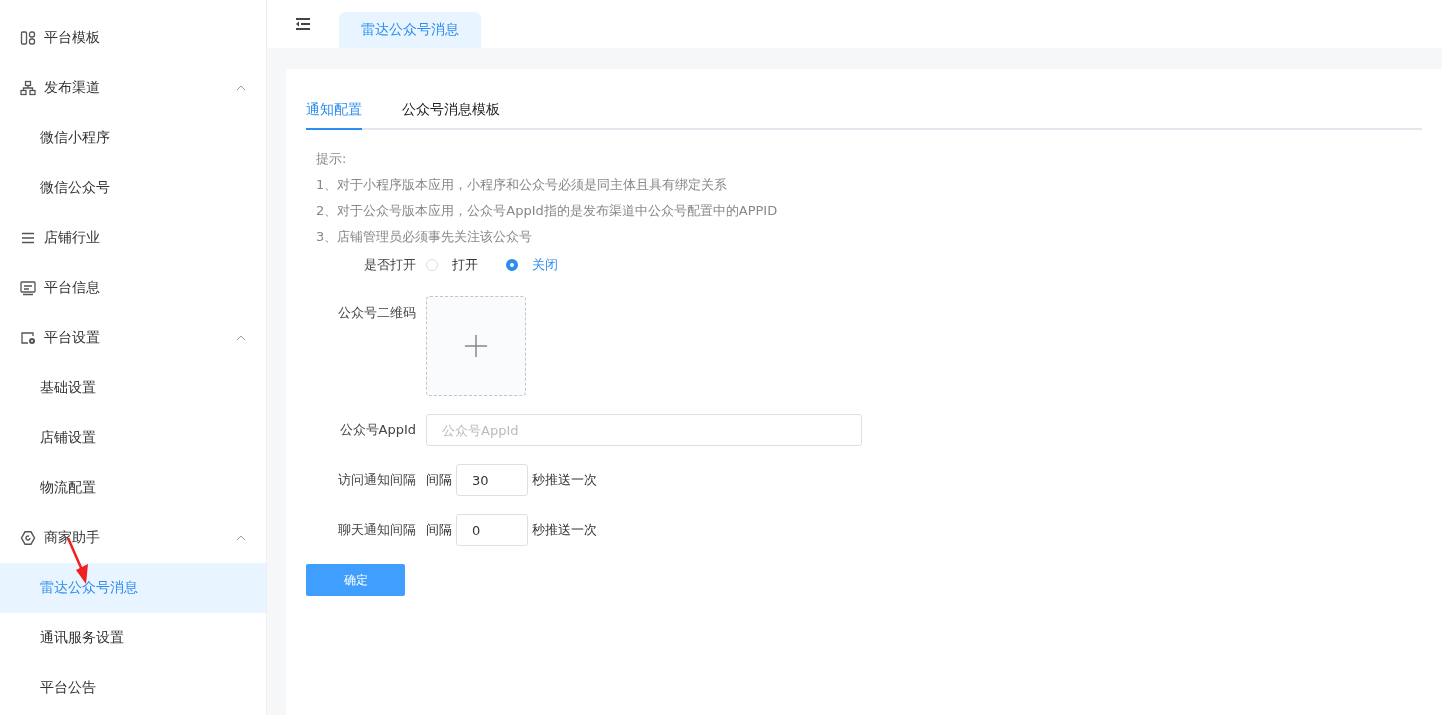 The height and width of the screenshot is (715, 1442). What do you see at coordinates (377, 313) in the screenshot?
I see `field-label: 公众号二维码` at bounding box center [377, 313].